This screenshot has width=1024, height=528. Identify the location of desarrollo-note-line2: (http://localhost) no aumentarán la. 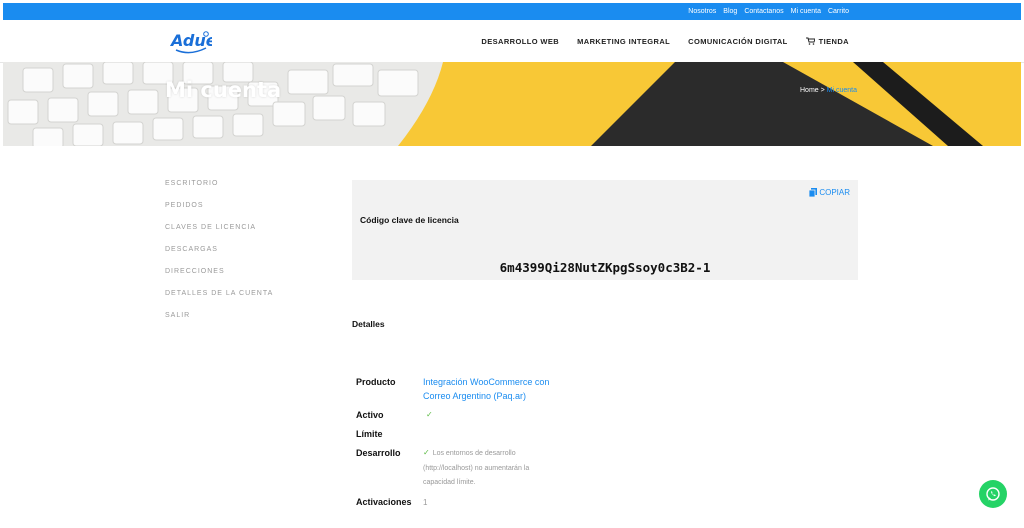
(476, 468).